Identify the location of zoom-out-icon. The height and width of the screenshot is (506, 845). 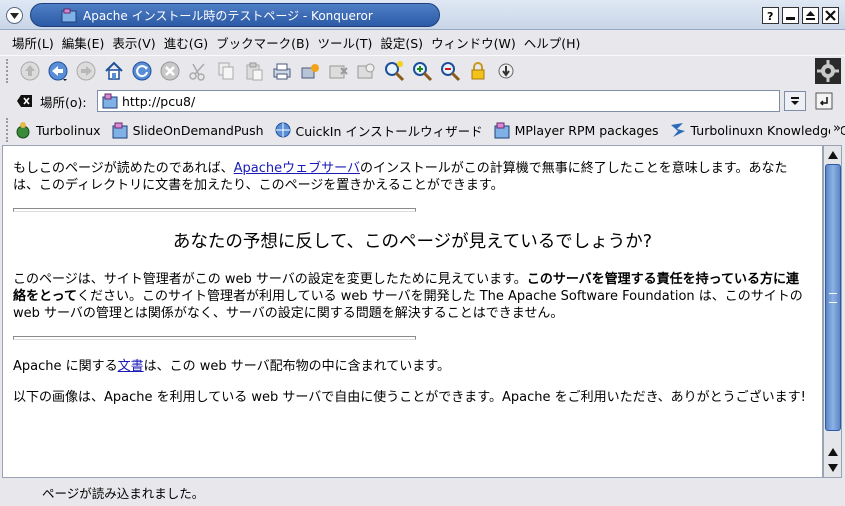
(451, 71).